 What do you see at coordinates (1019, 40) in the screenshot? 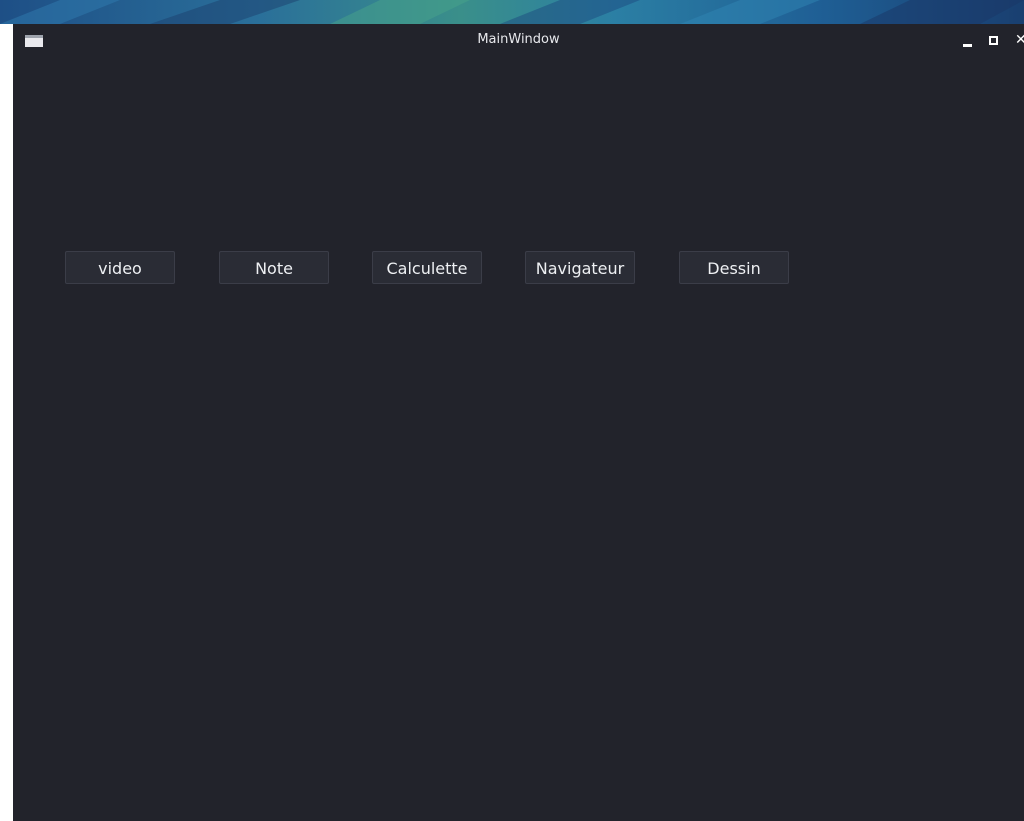
I see `close-icon: ✕` at bounding box center [1019, 40].